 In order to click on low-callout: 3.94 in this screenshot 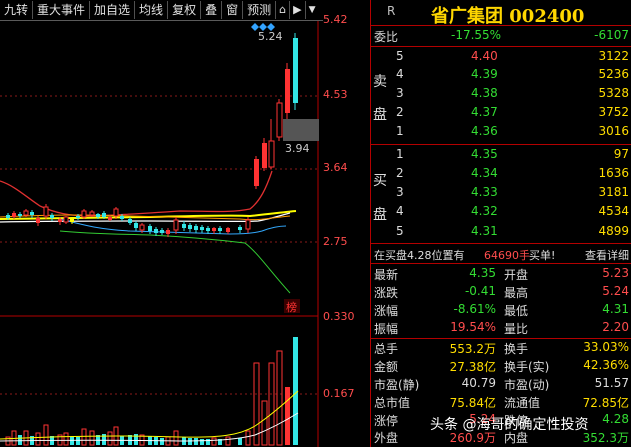, I will do `click(297, 148)`.